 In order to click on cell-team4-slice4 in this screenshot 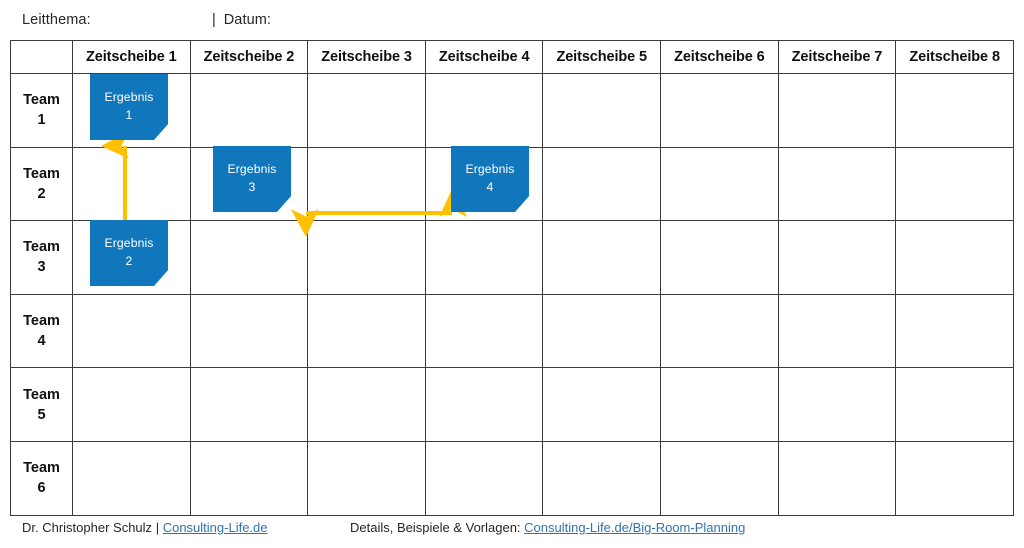, I will do `click(484, 331)`.